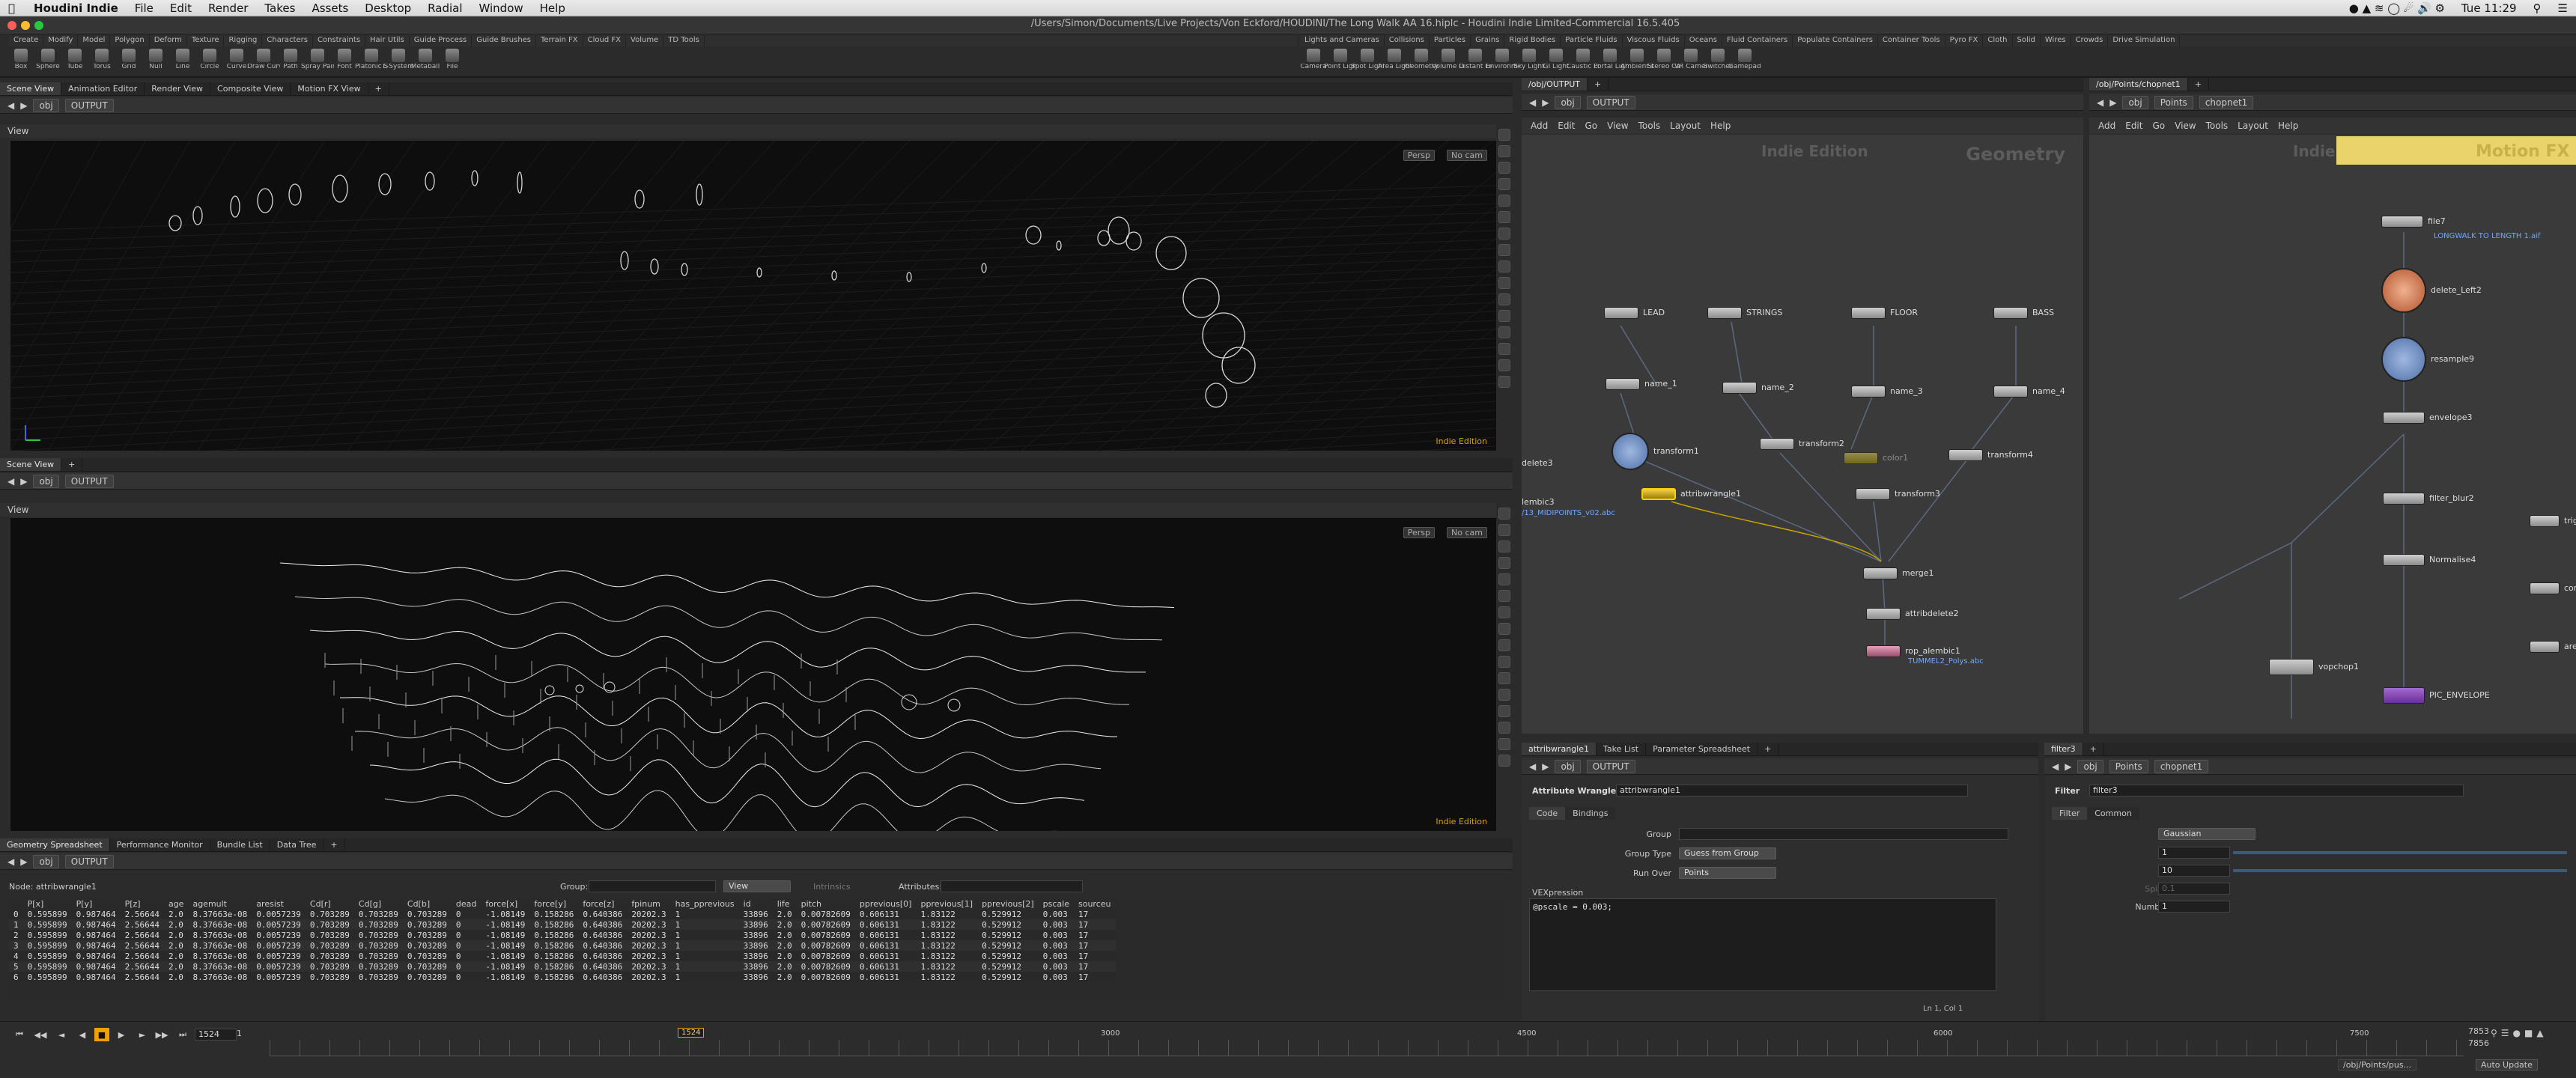  Describe the element at coordinates (785, 903) in the screenshot. I see `column-header: life` at that location.